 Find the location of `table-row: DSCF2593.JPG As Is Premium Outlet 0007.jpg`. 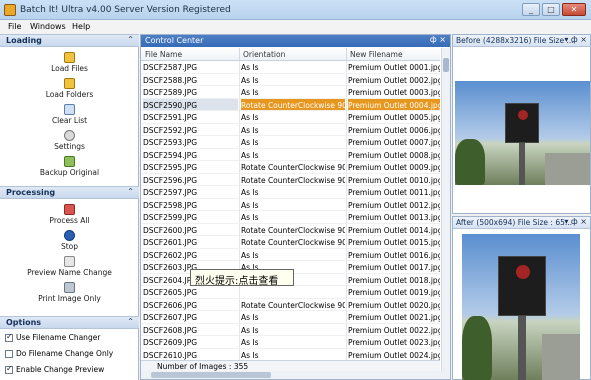

table-row: DSCF2593.JPG As Is Premium Outlet 0007.jpg is located at coordinates (290, 142).